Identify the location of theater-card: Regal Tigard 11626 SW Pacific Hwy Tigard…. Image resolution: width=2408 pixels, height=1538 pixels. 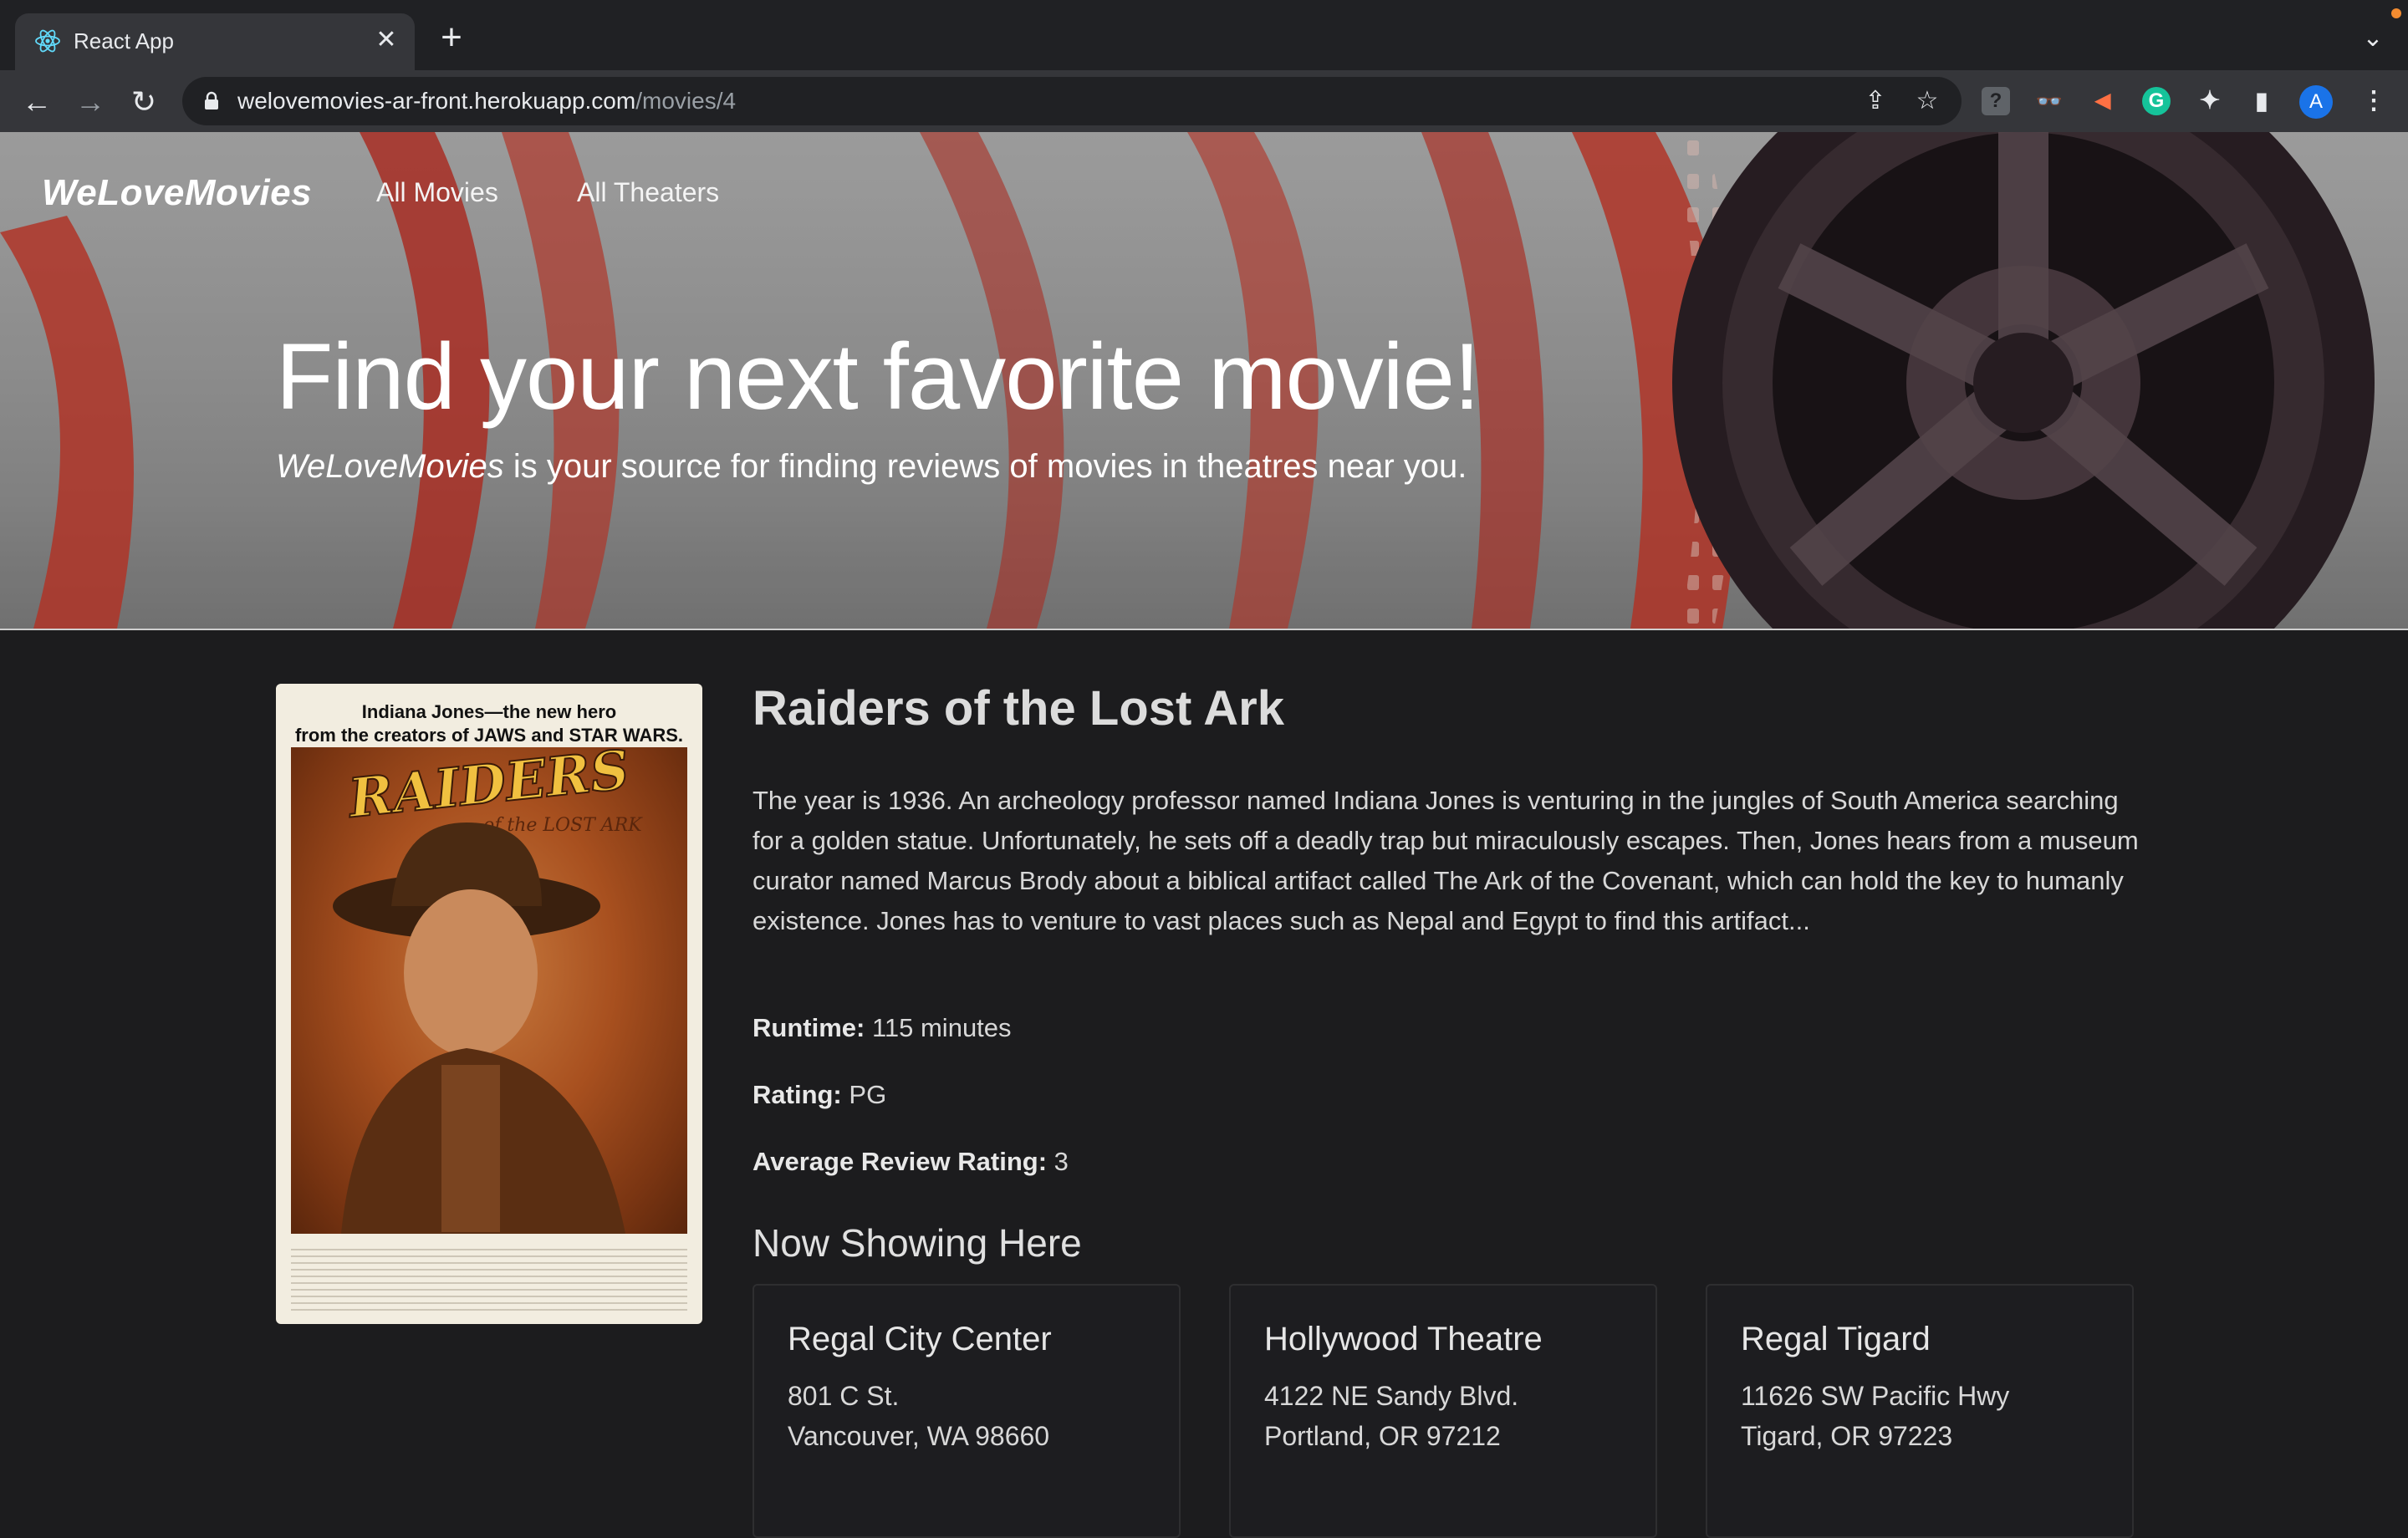
(1920, 1411).